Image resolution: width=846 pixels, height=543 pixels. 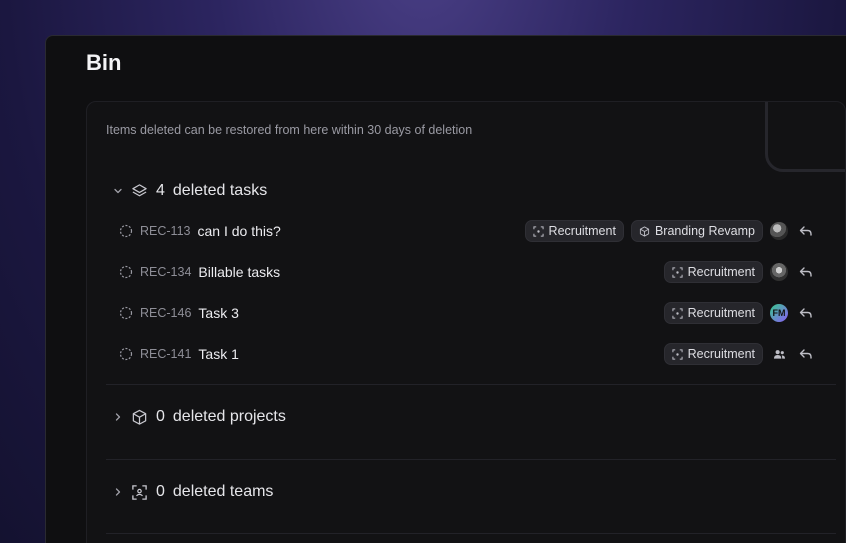 I want to click on section-header-teams: 0 deleted teams, so click(x=193, y=492).